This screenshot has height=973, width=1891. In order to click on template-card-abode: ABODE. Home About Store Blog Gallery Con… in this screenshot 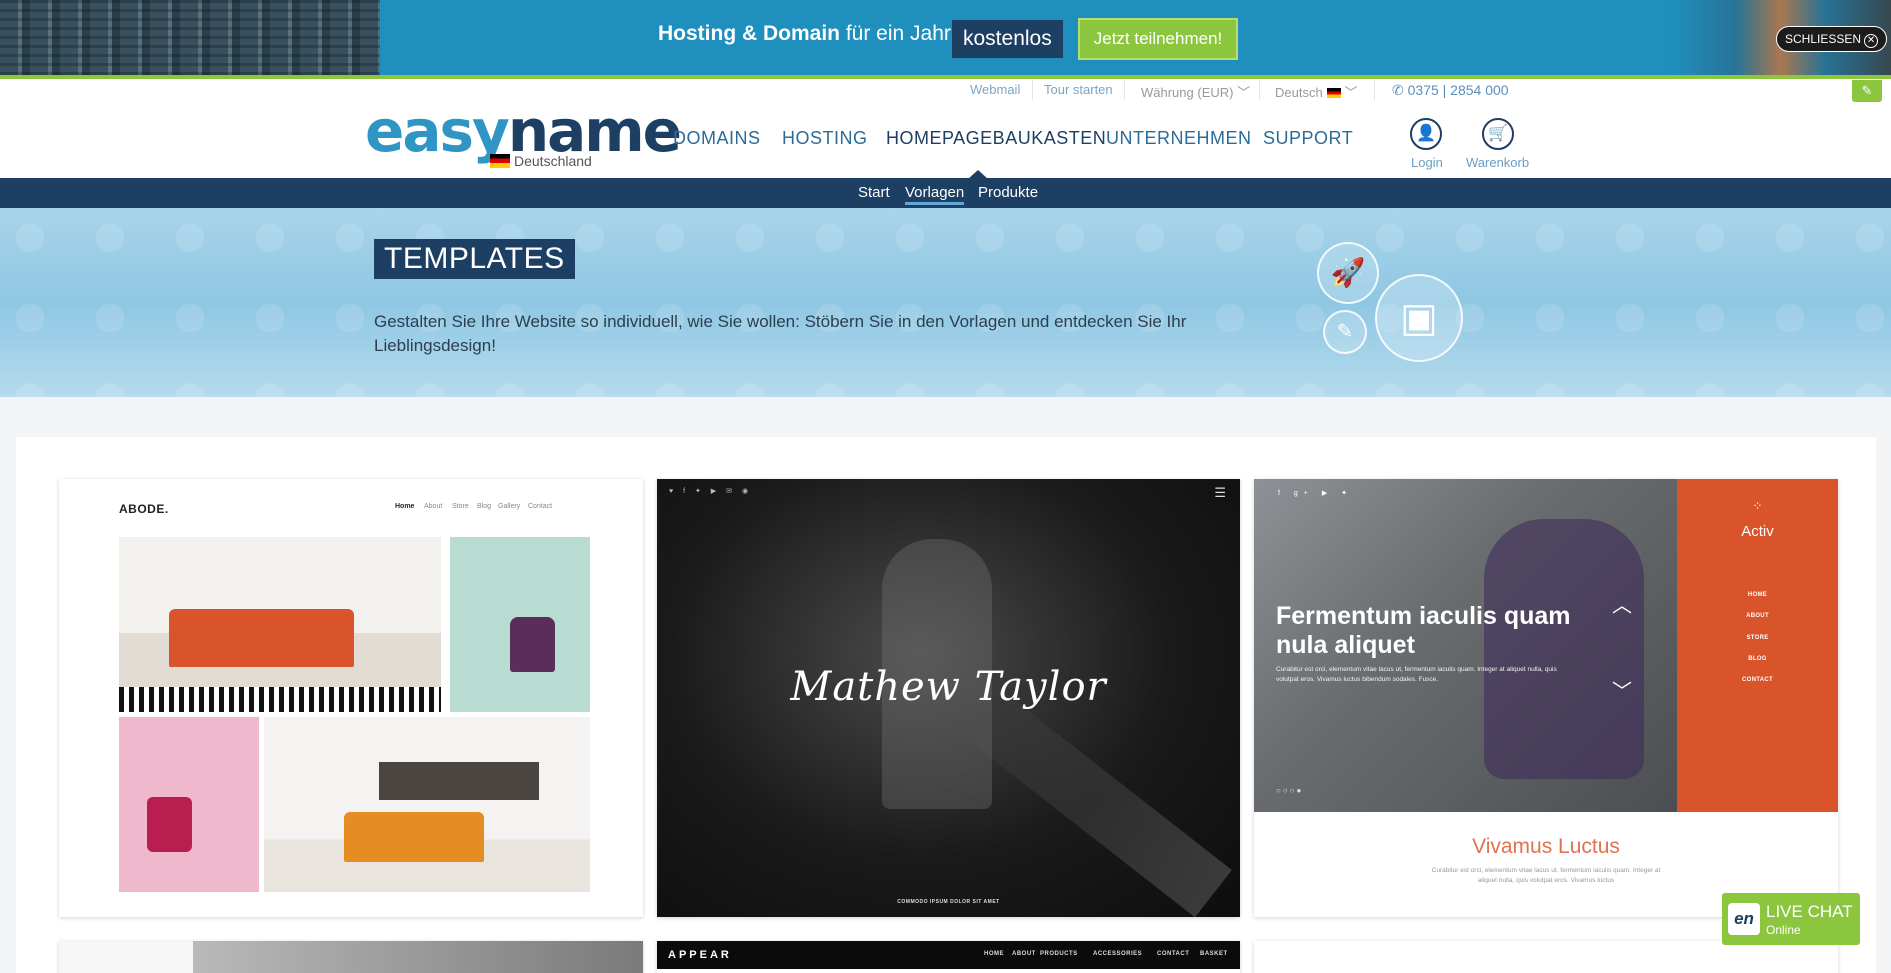, I will do `click(351, 698)`.